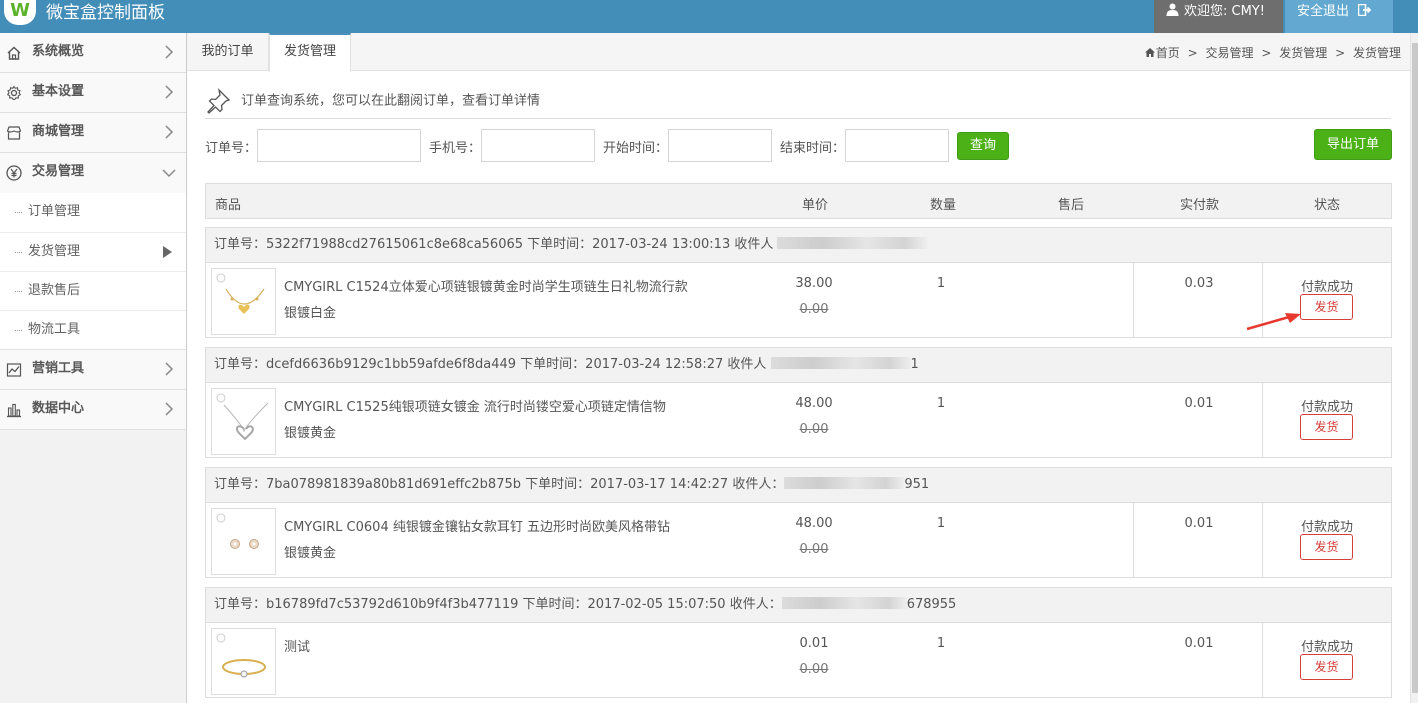 Image resolution: width=1418 pixels, height=703 pixels. Describe the element at coordinates (14, 410) in the screenshot. I see `bar-chart-icon` at that location.